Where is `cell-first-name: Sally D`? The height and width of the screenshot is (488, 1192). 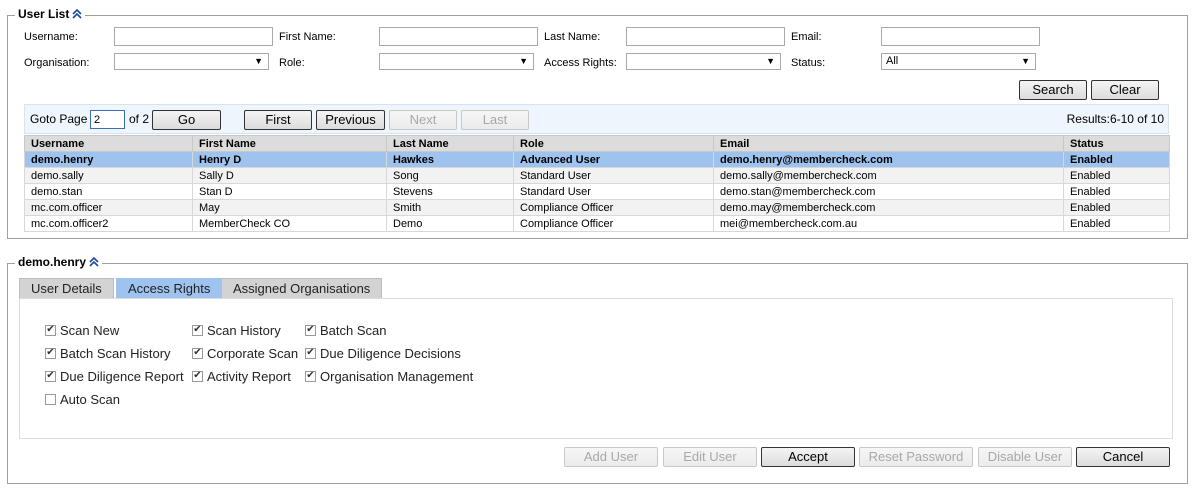 cell-first-name: Sally D is located at coordinates (289, 175).